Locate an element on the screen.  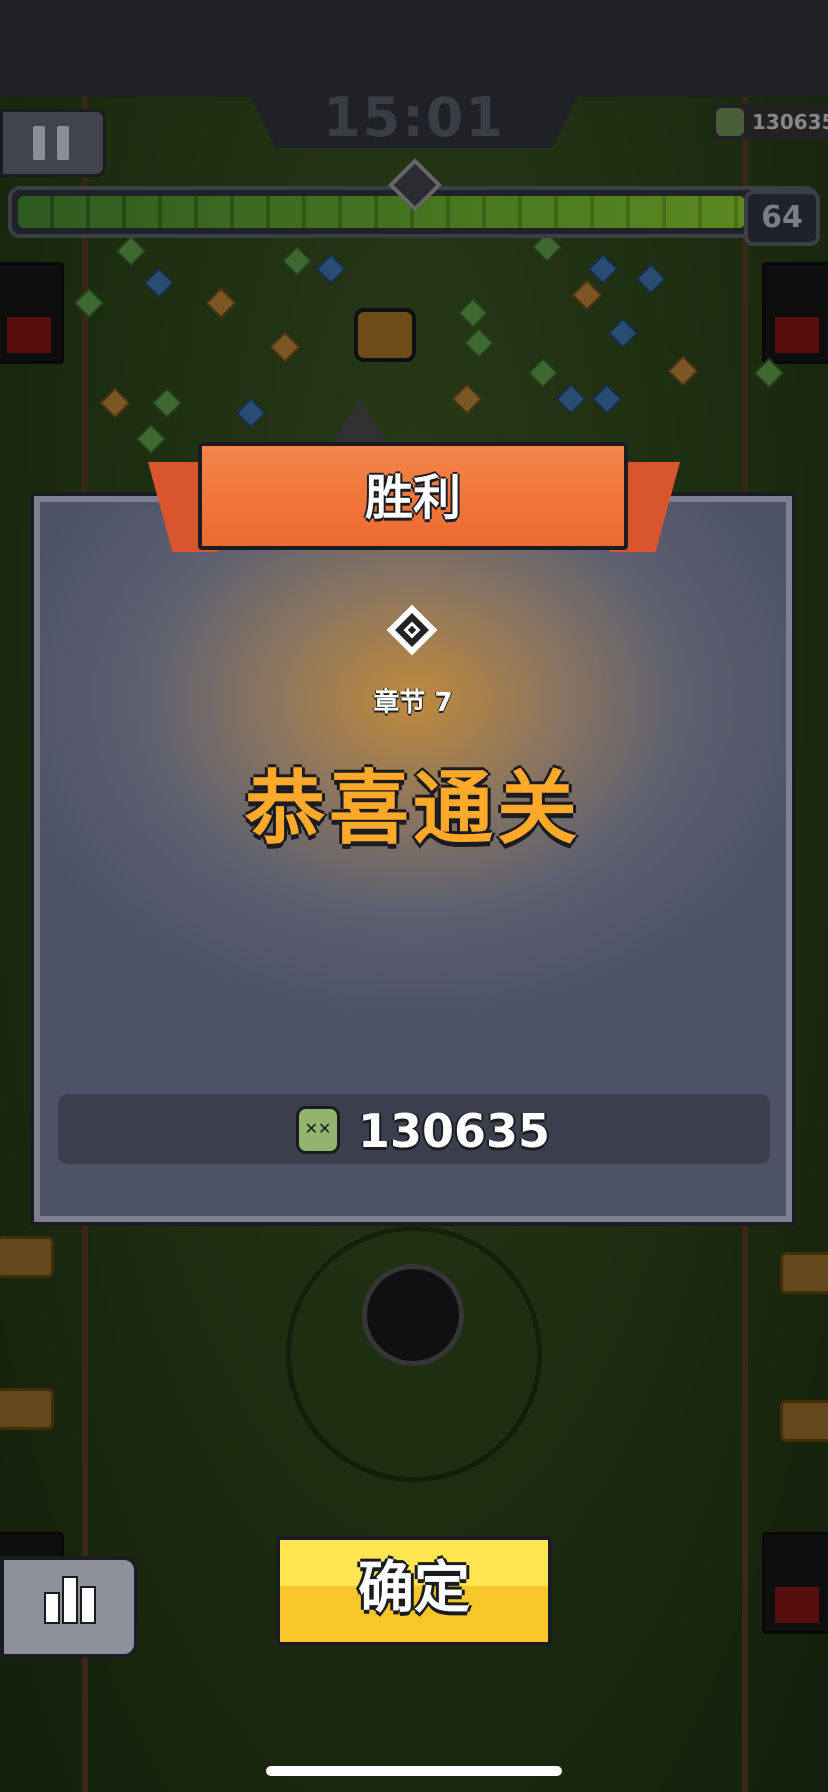
home-indicator is located at coordinates (414, 1771).